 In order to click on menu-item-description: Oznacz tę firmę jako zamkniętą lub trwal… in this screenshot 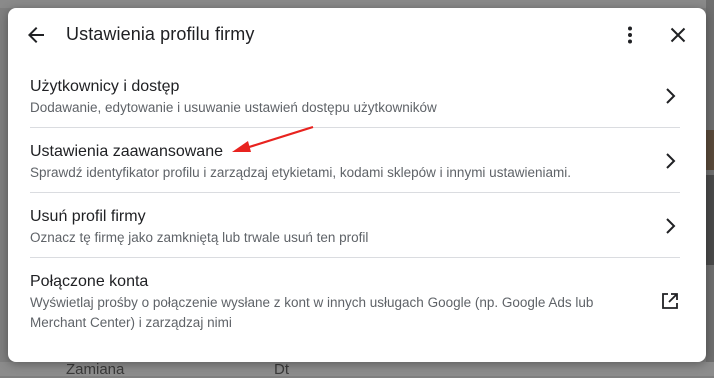, I will do `click(199, 237)`.